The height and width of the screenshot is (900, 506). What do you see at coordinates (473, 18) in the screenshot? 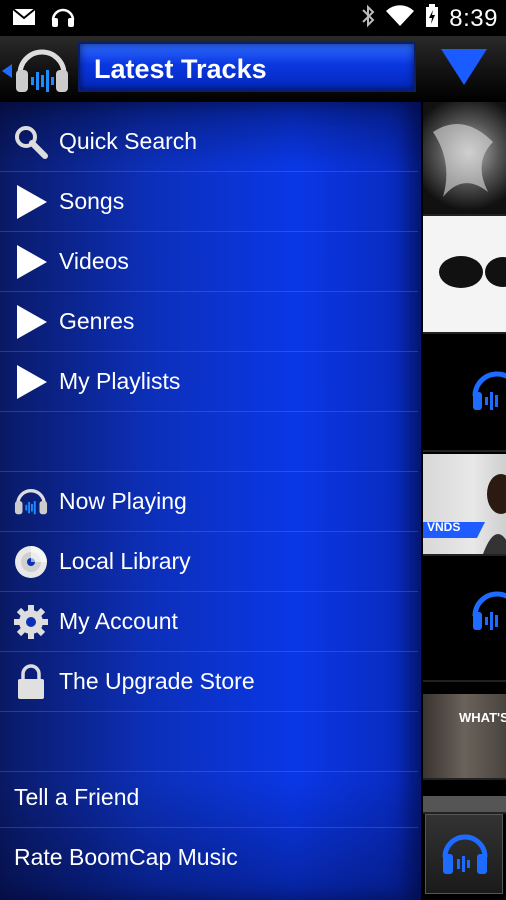
I see `clock: 8:39` at bounding box center [473, 18].